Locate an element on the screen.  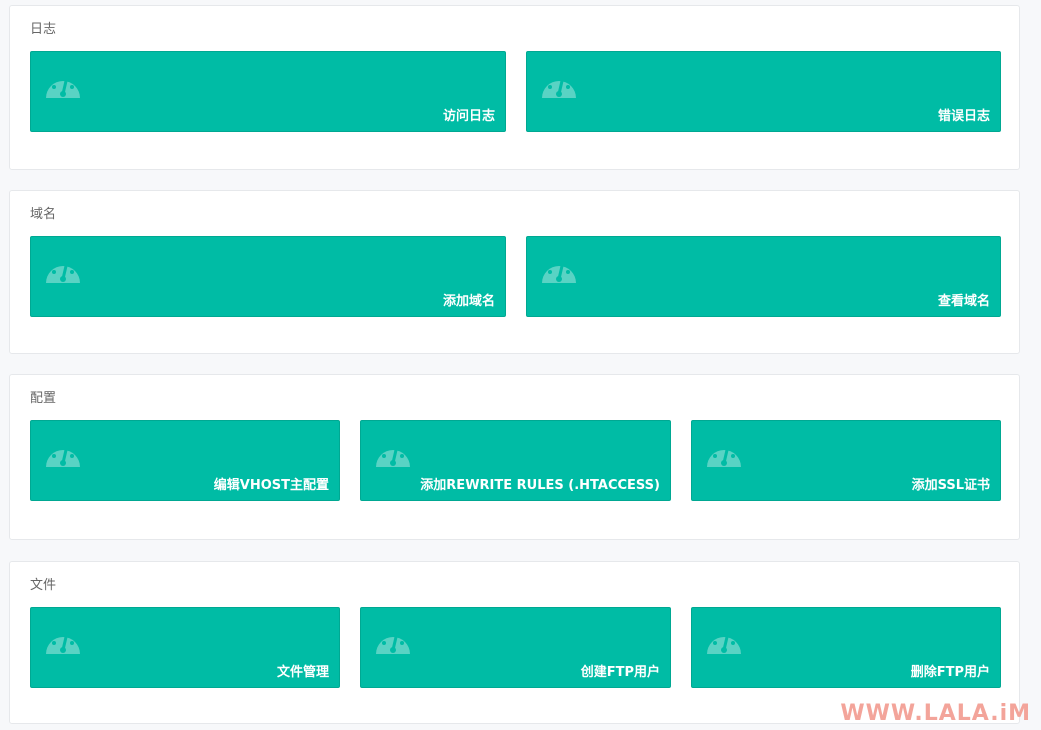
watermark: WWW.LALA.iM is located at coordinates (935, 713).